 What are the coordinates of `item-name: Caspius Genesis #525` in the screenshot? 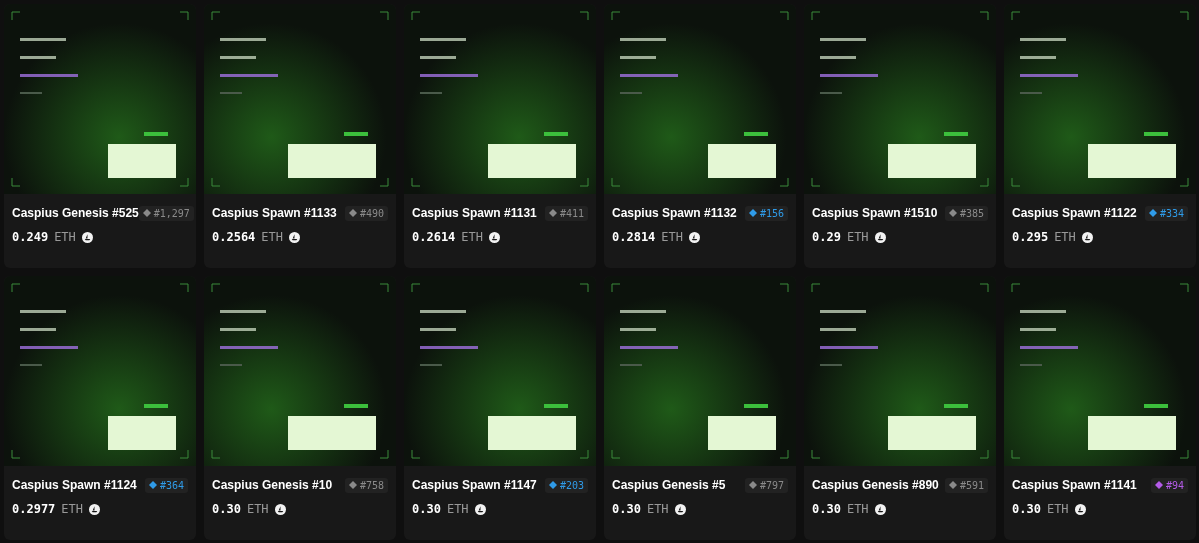 It's located at (75, 213).